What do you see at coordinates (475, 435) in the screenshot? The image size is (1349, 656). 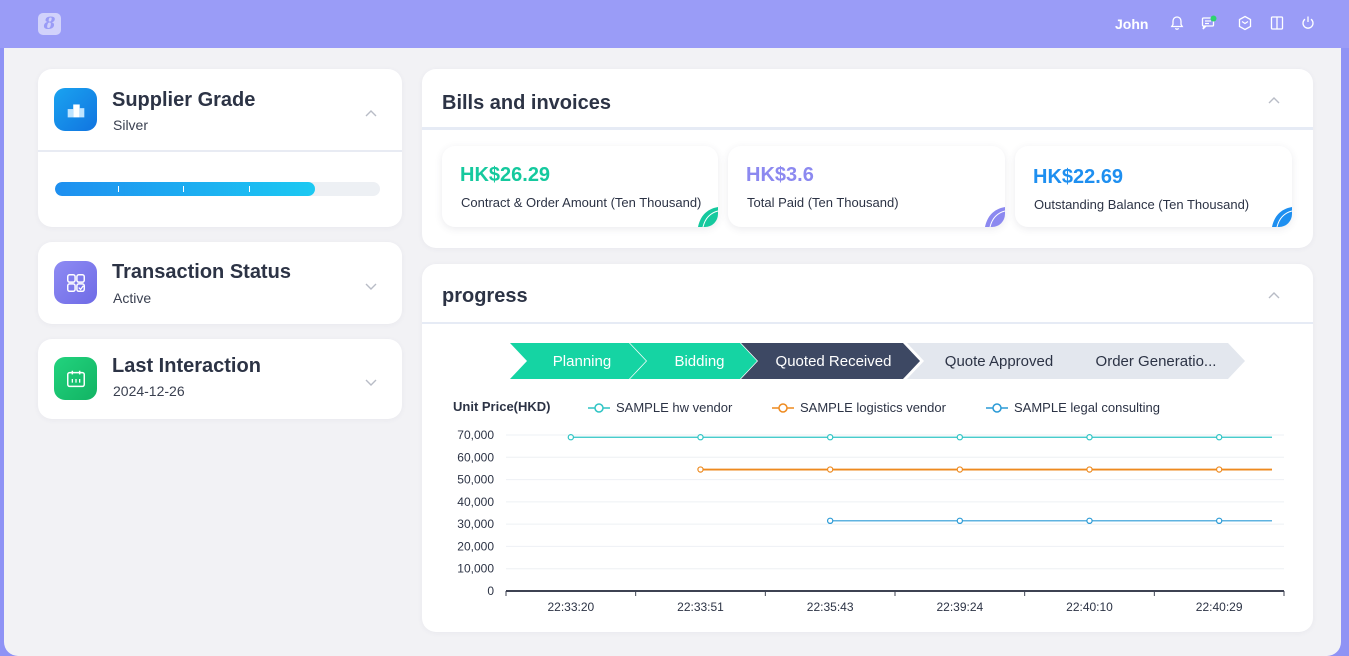 I see `y-tick-label: 70,000` at bounding box center [475, 435].